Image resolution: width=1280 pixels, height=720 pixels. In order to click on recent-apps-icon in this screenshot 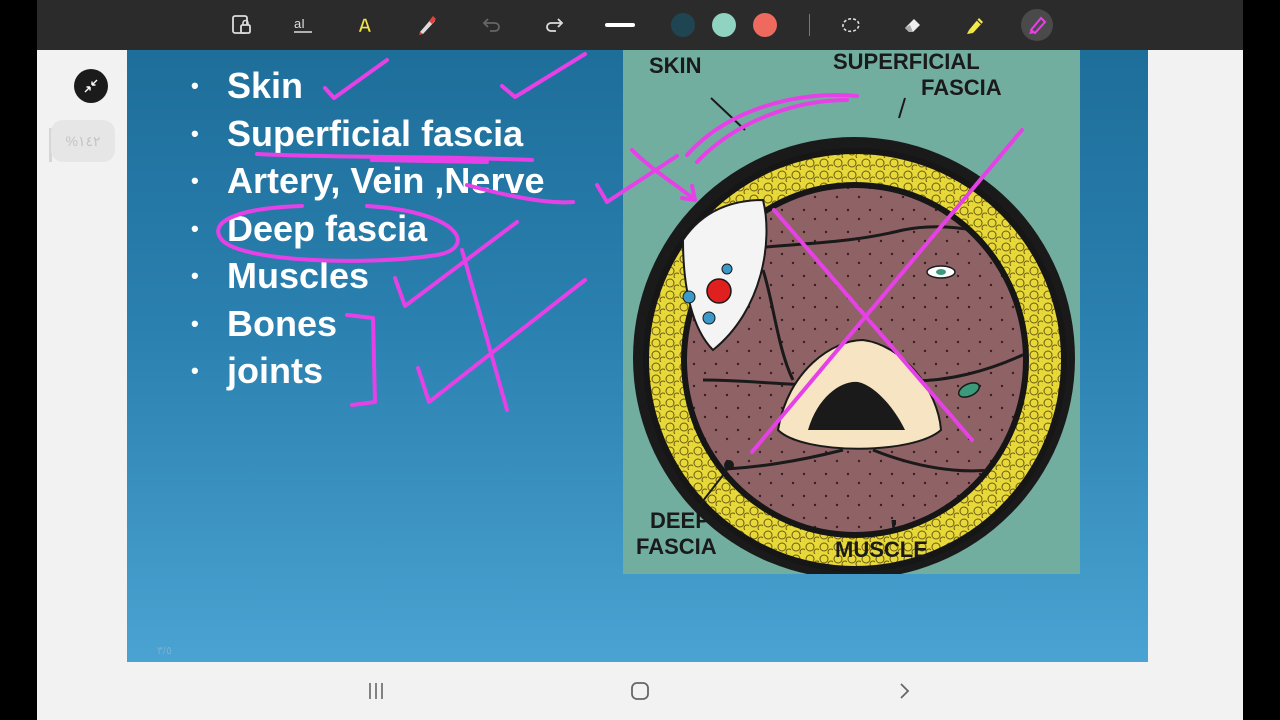, I will do `click(376, 693)`.